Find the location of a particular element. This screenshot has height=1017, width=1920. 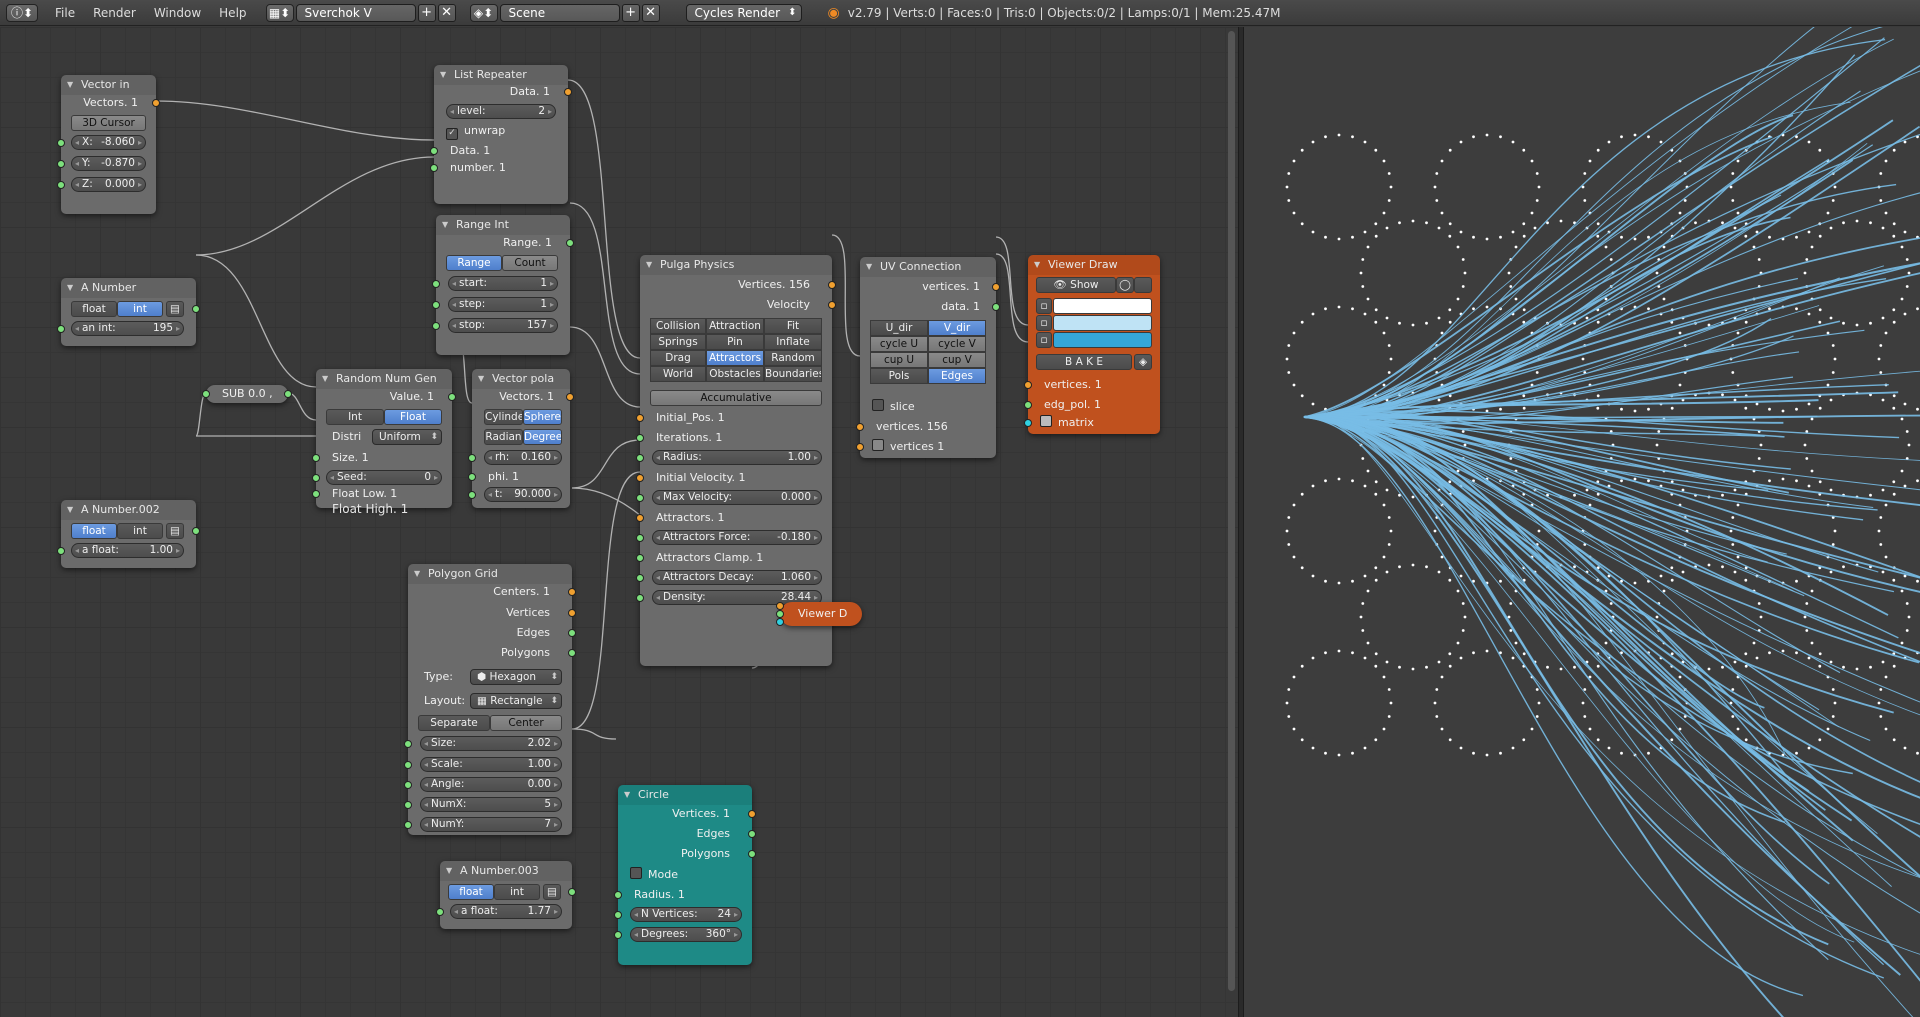

angle-field: Angle: 0.00 is located at coordinates (491, 784).